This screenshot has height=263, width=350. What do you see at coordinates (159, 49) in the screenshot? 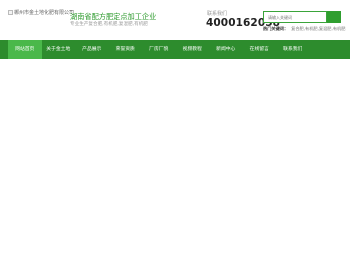
I see `nav-item-factory: 厂房厂貌` at bounding box center [159, 49].